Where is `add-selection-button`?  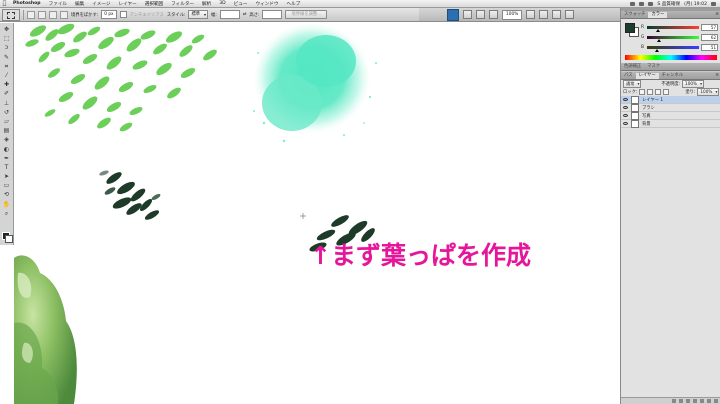 add-selection-button is located at coordinates (42, 14).